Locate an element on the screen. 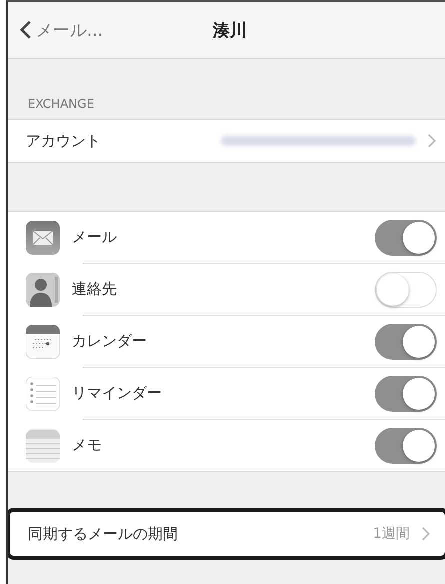 The width and height of the screenshot is (445, 584). service-label: メモ is located at coordinates (87, 445).